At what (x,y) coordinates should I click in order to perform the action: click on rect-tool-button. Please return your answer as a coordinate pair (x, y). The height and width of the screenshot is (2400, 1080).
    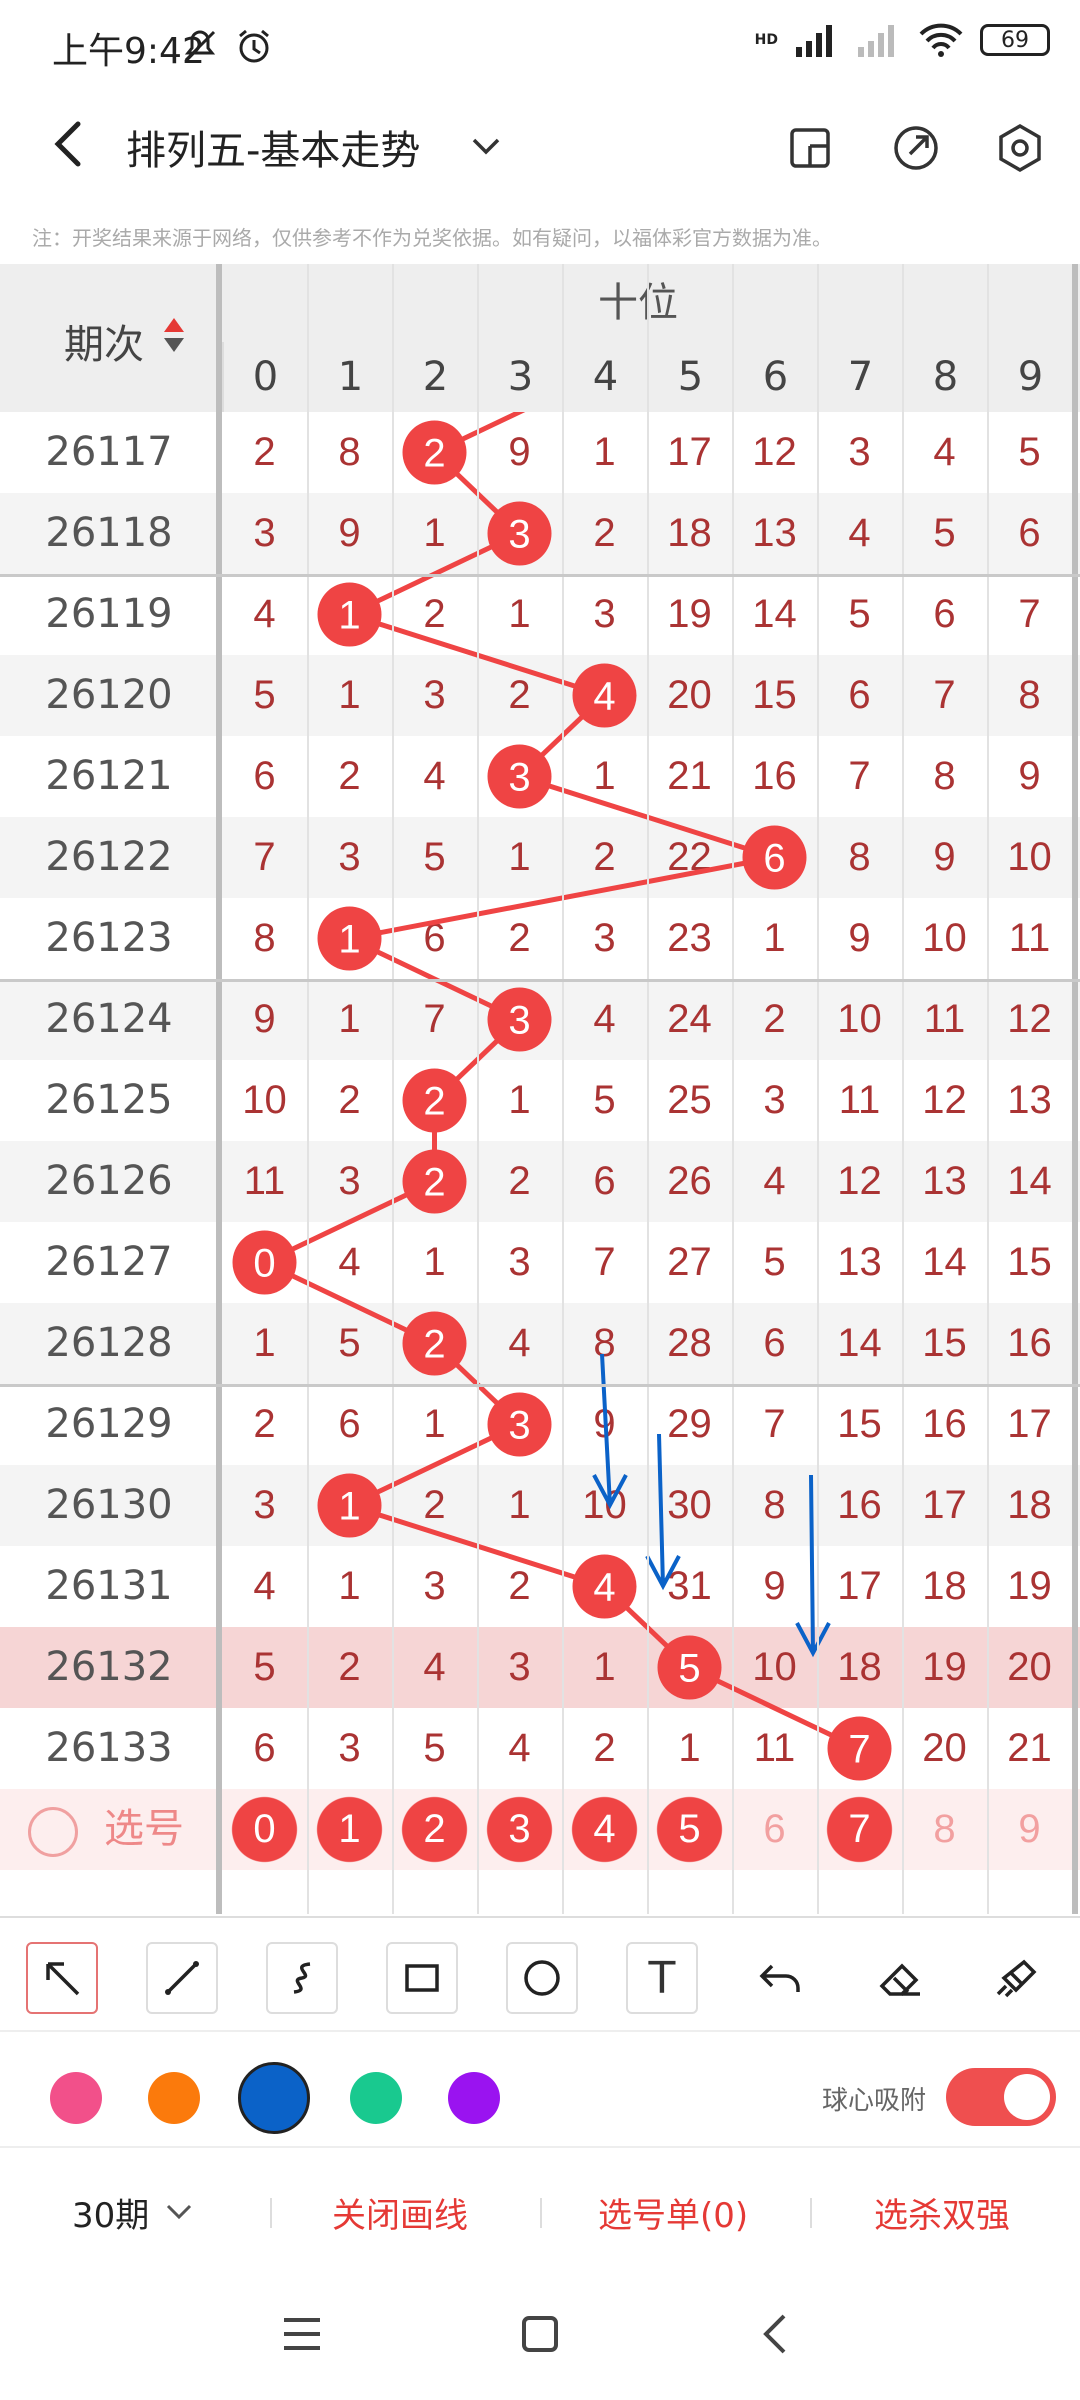
    Looking at the image, I should click on (422, 1978).